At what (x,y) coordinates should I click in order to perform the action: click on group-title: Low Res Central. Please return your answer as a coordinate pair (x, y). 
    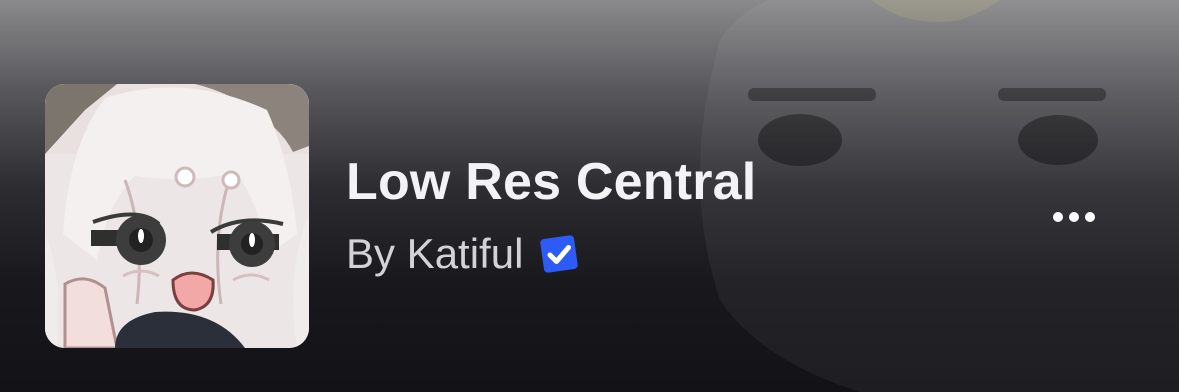
    Looking at the image, I should click on (551, 182).